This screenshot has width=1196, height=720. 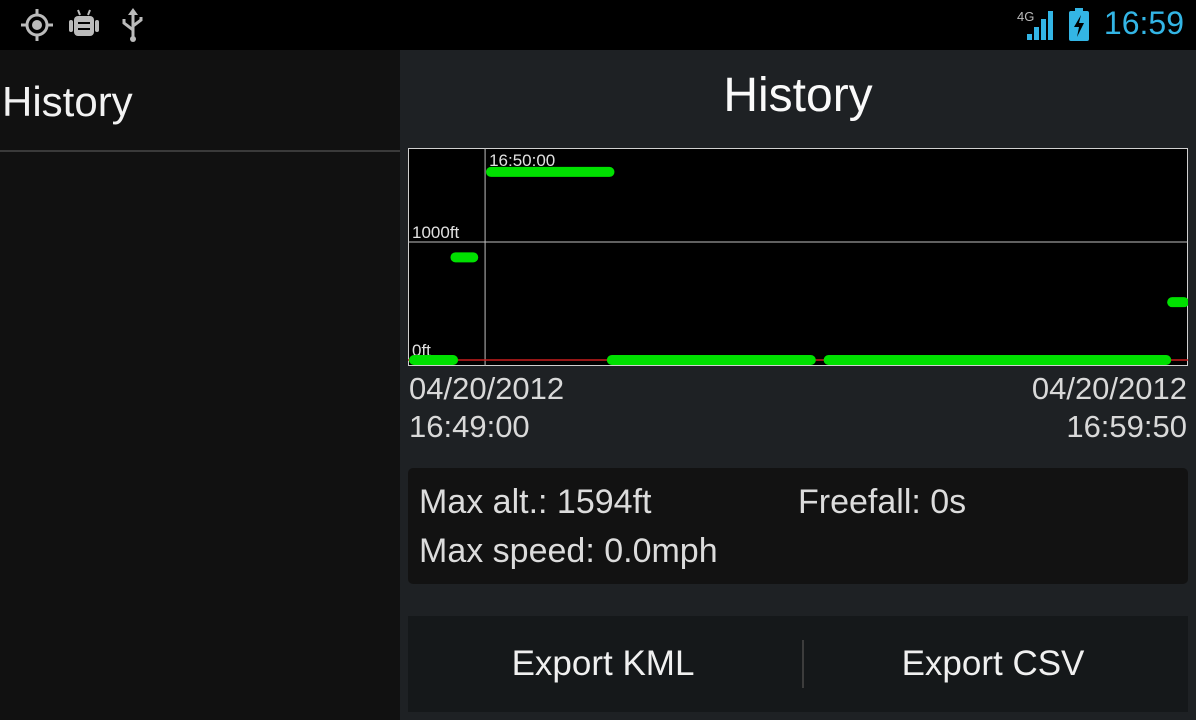 I want to click on usb-icon, so click(x=133, y=27).